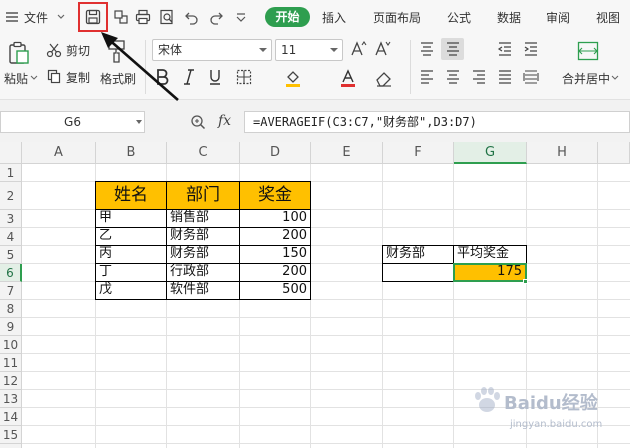 The image size is (630, 448). I want to click on row-header-9: 9, so click(11, 327).